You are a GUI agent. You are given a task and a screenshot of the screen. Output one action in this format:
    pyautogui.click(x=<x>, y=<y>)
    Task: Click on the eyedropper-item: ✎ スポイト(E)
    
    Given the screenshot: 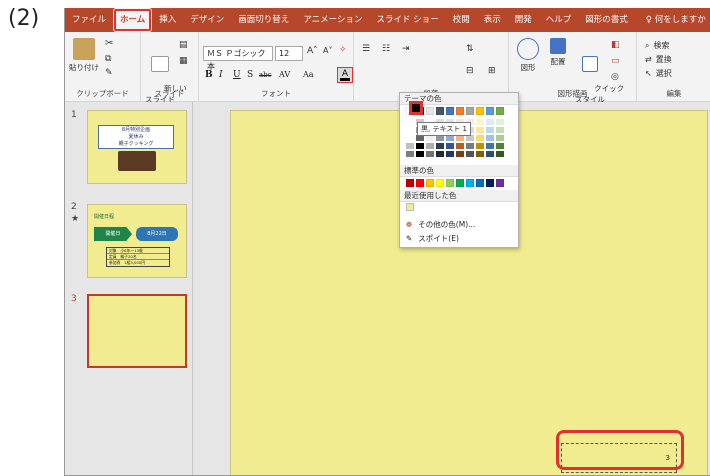 What is the action you would take?
    pyautogui.click(x=432, y=238)
    